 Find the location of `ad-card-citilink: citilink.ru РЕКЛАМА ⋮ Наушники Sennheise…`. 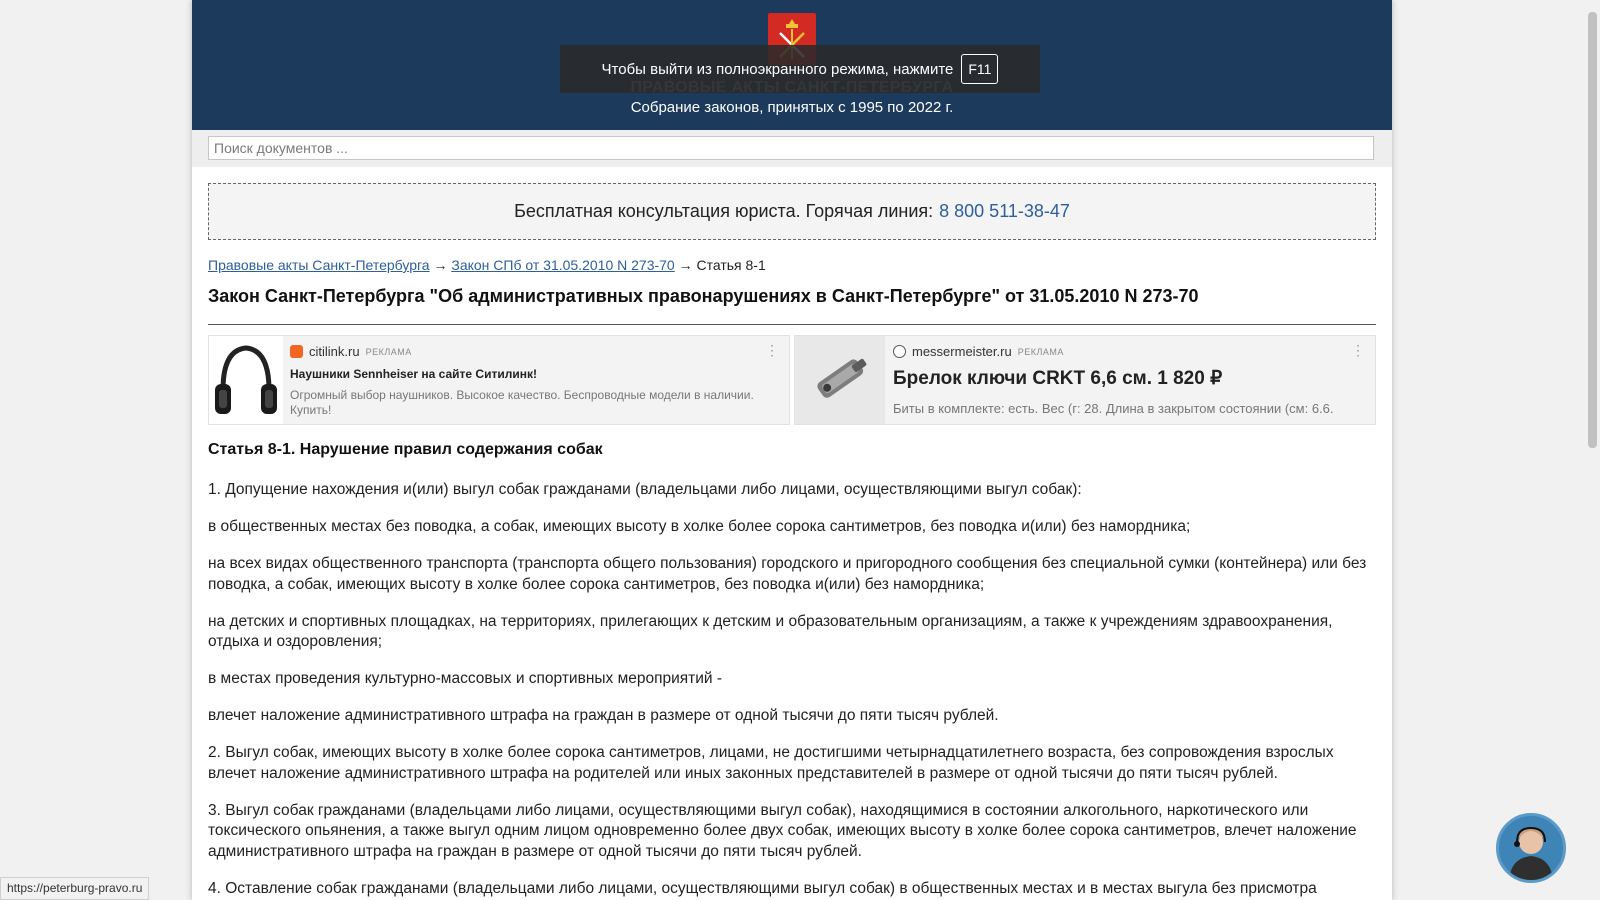

ad-card-citilink: citilink.ru РЕКЛАМА ⋮ Наушники Sennheise… is located at coordinates (499, 380).